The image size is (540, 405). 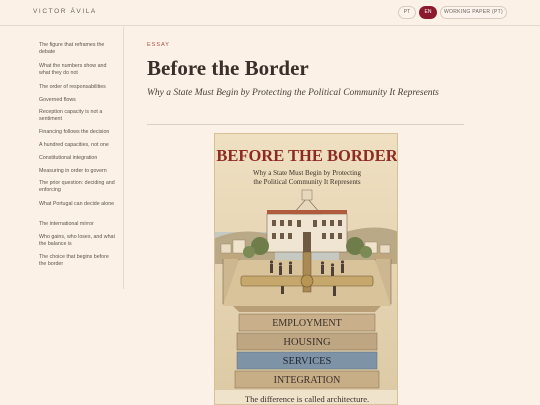 What do you see at coordinates (78, 100) in the screenshot?
I see `toc-item: Governed flows` at bounding box center [78, 100].